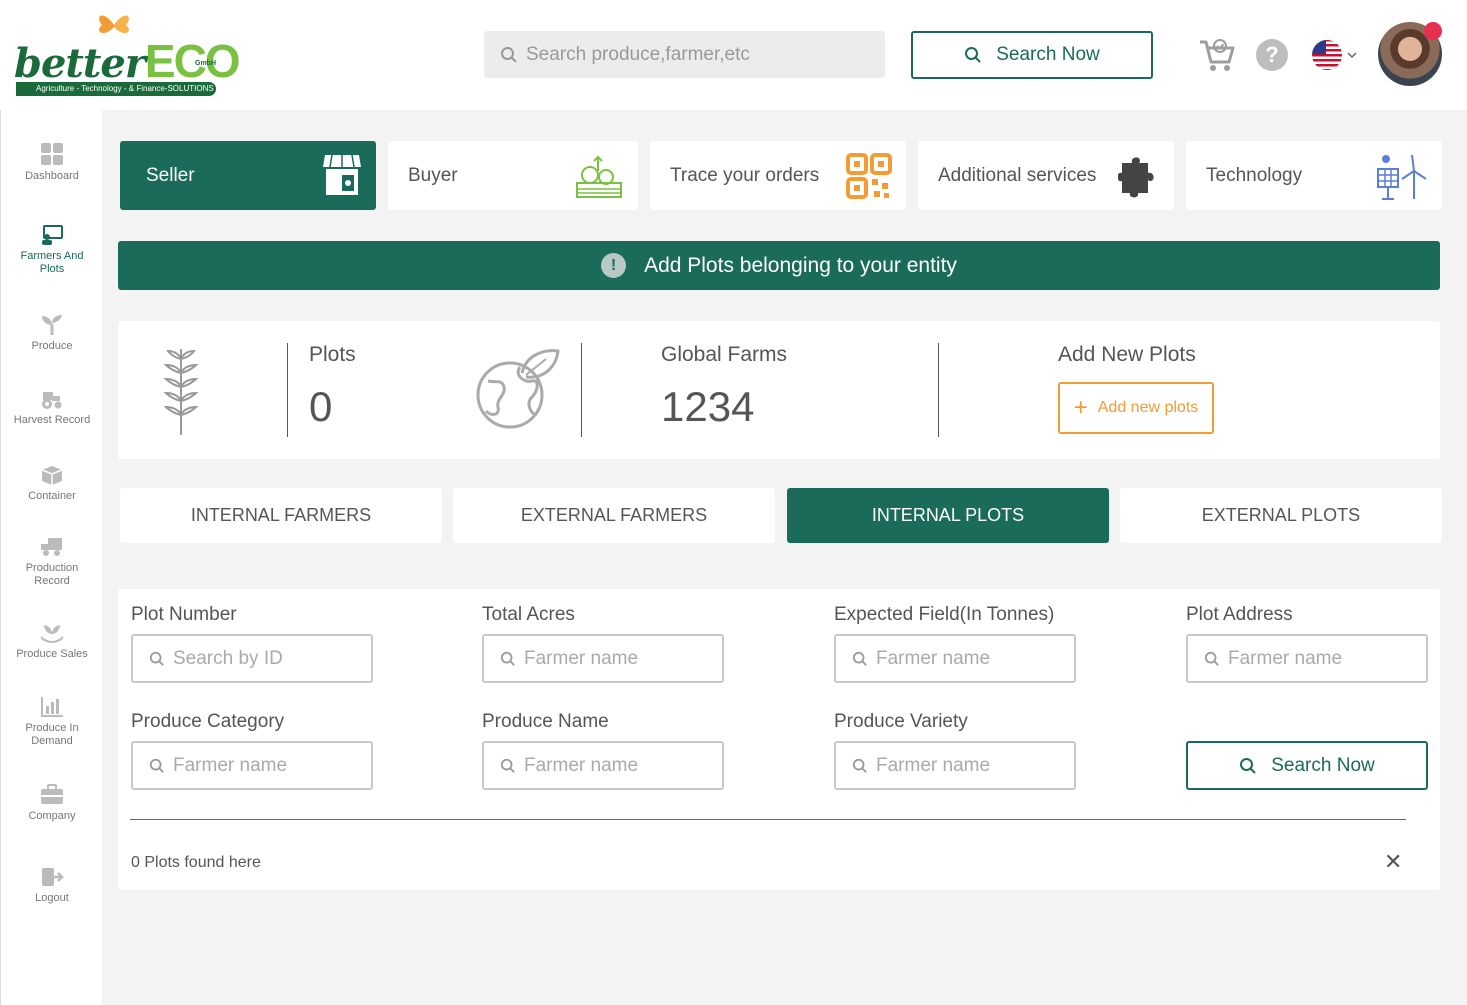 The width and height of the screenshot is (1467, 1005). Describe the element at coordinates (971, 658) in the screenshot. I see `expected-field-input` at that location.